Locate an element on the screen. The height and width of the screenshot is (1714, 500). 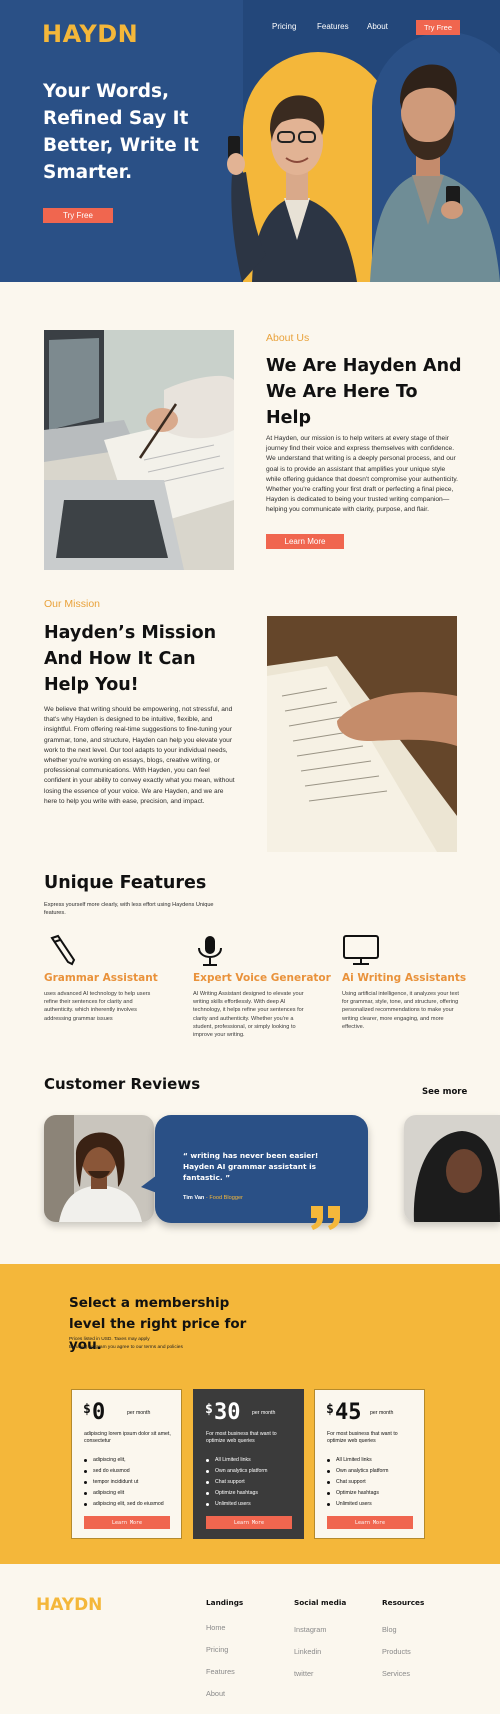
footer-link-instagram: Instagram is located at coordinates (310, 1629).